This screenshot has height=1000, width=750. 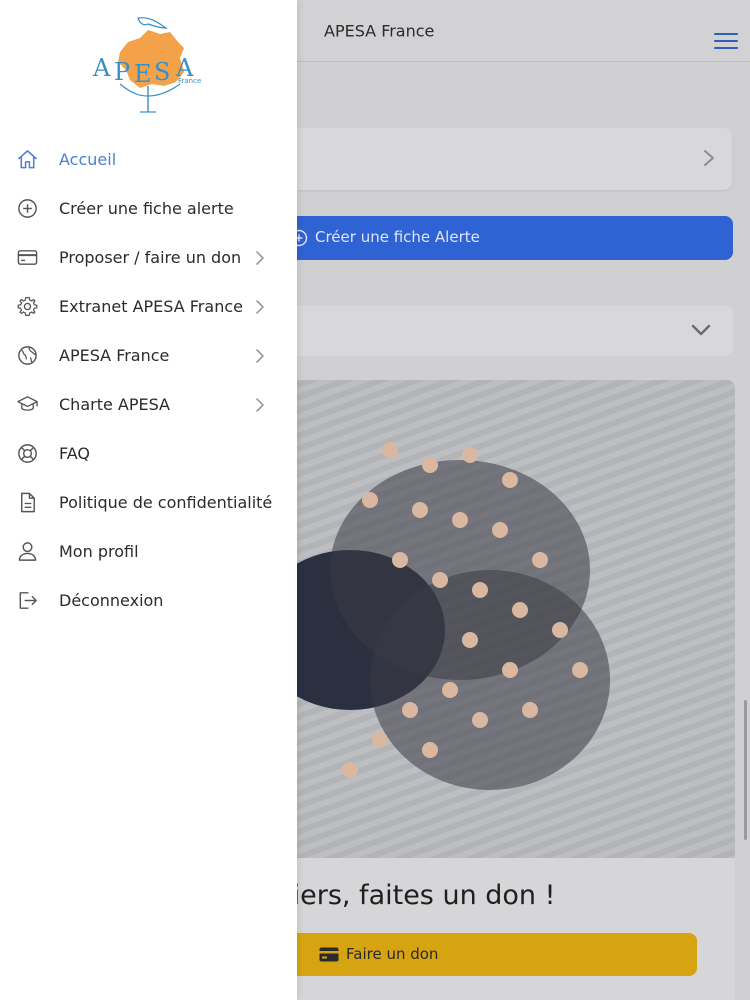 What do you see at coordinates (392, 954) in the screenshot?
I see `donate-button-label: Faire un don` at bounding box center [392, 954].